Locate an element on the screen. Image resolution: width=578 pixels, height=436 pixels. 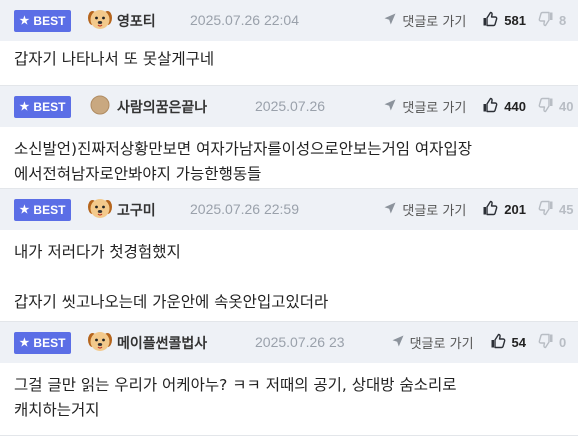
comment-text-line: 내가 저러다가 첫경험했지 is located at coordinates (97, 252).